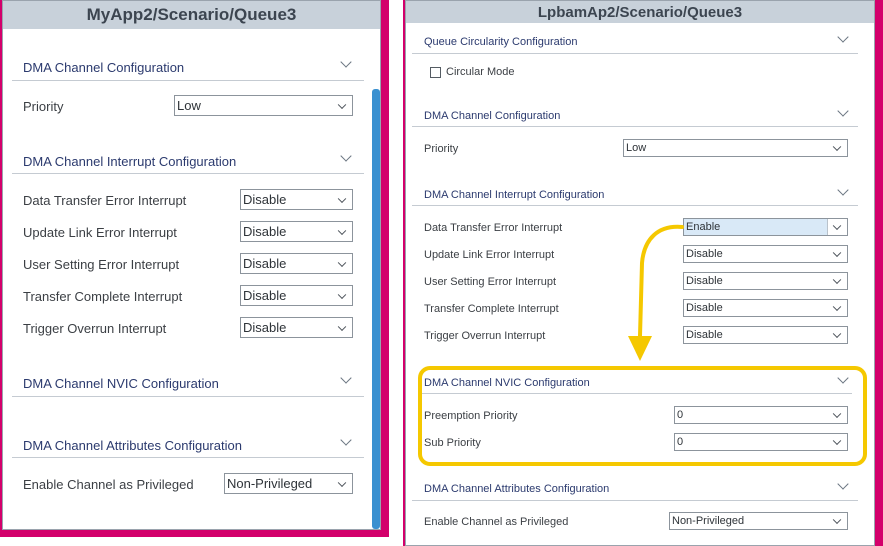 The height and width of the screenshot is (546, 883). Describe the element at coordinates (129, 161) in the screenshot. I see `left-section-interrupt: DMA Channel Interrupt Configuration` at that location.